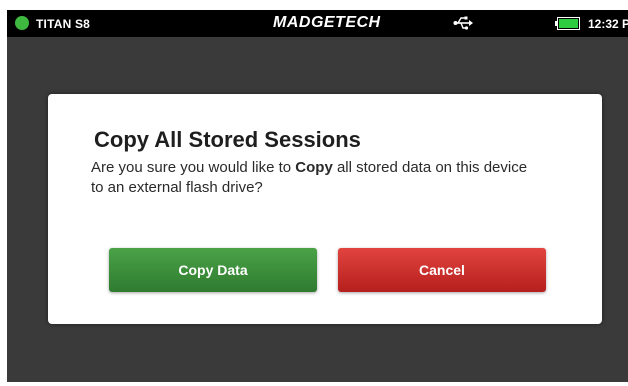  Describe the element at coordinates (63, 24) in the screenshot. I see `device-name: TITAN S8` at that location.